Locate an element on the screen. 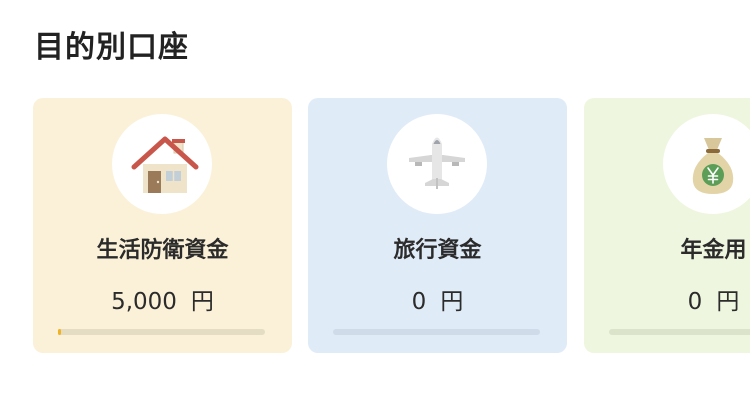 Image resolution: width=750 pixels, height=401 pixels. airplane-icon is located at coordinates (437, 163).